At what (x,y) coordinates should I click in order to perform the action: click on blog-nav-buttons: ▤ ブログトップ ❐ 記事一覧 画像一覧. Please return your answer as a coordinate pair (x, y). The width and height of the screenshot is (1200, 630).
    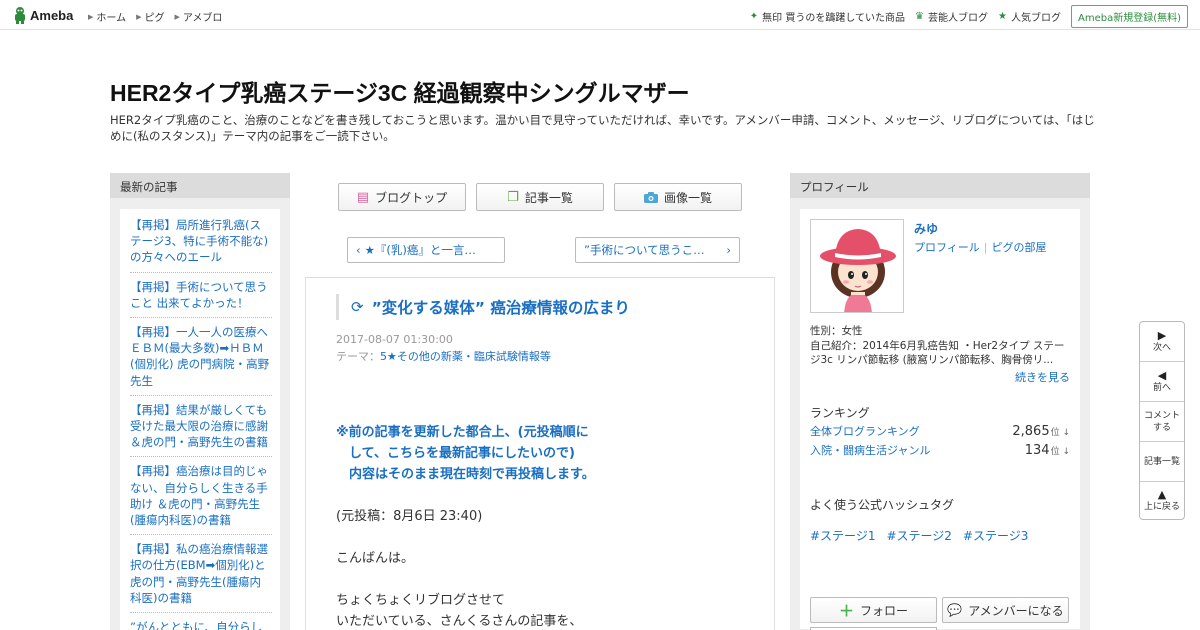
    Looking at the image, I should click on (545, 197).